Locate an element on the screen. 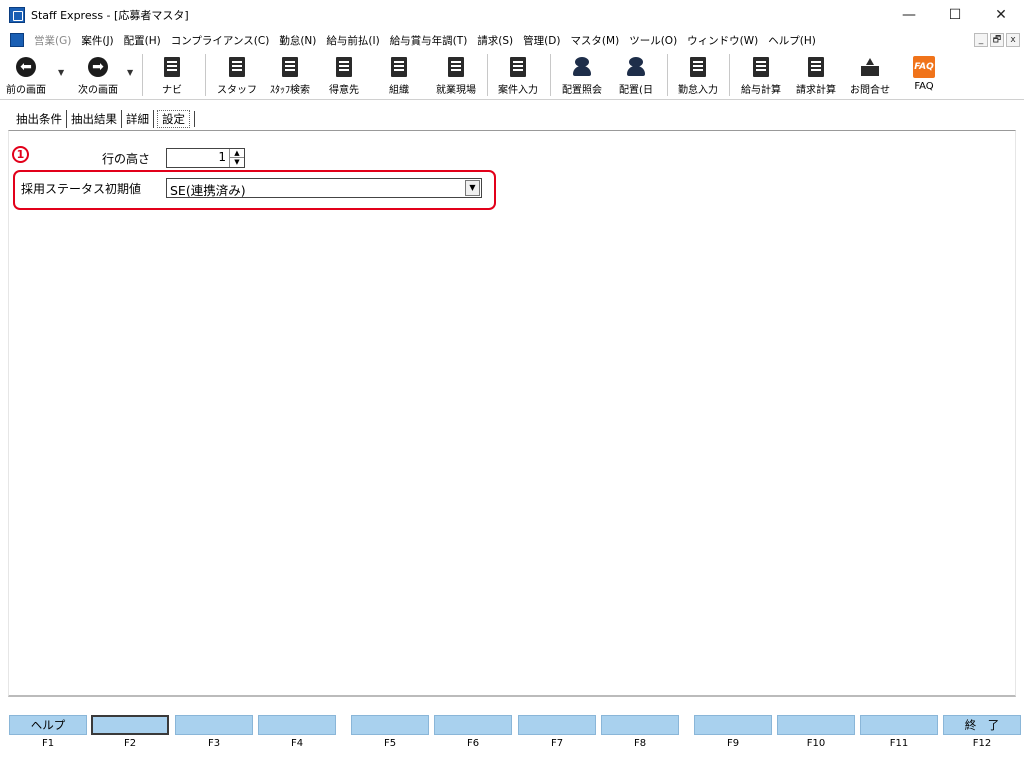 Image resolution: width=1024 pixels, height=757 pixels. navi-button: ナビ is located at coordinates (172, 75).